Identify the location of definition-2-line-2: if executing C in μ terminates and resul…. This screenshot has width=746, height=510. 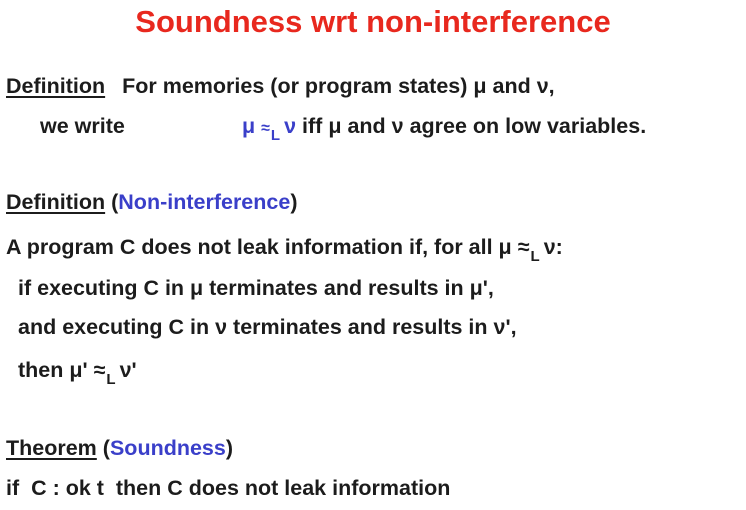
(256, 288).